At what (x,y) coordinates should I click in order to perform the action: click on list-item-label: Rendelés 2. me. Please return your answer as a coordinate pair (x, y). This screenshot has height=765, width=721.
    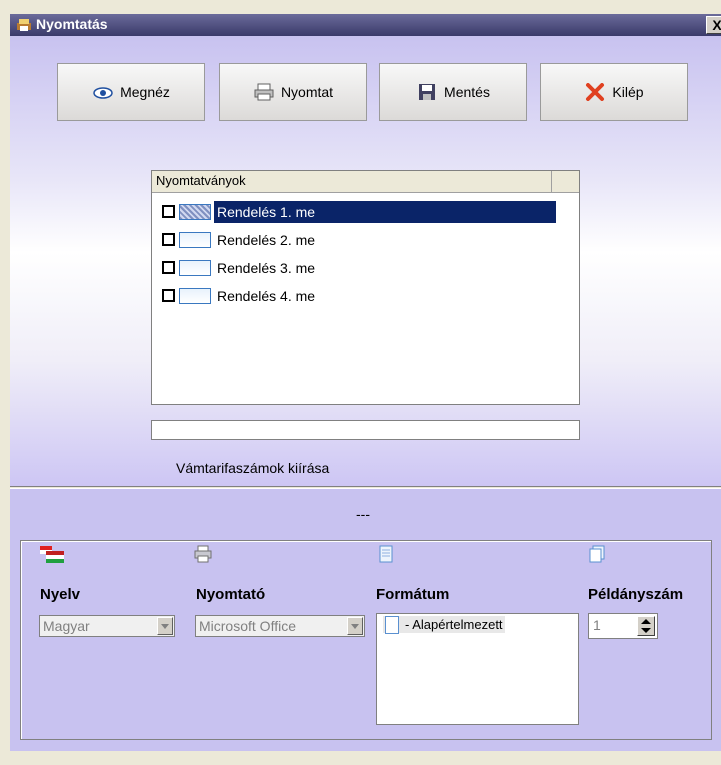
    Looking at the image, I should click on (266, 240).